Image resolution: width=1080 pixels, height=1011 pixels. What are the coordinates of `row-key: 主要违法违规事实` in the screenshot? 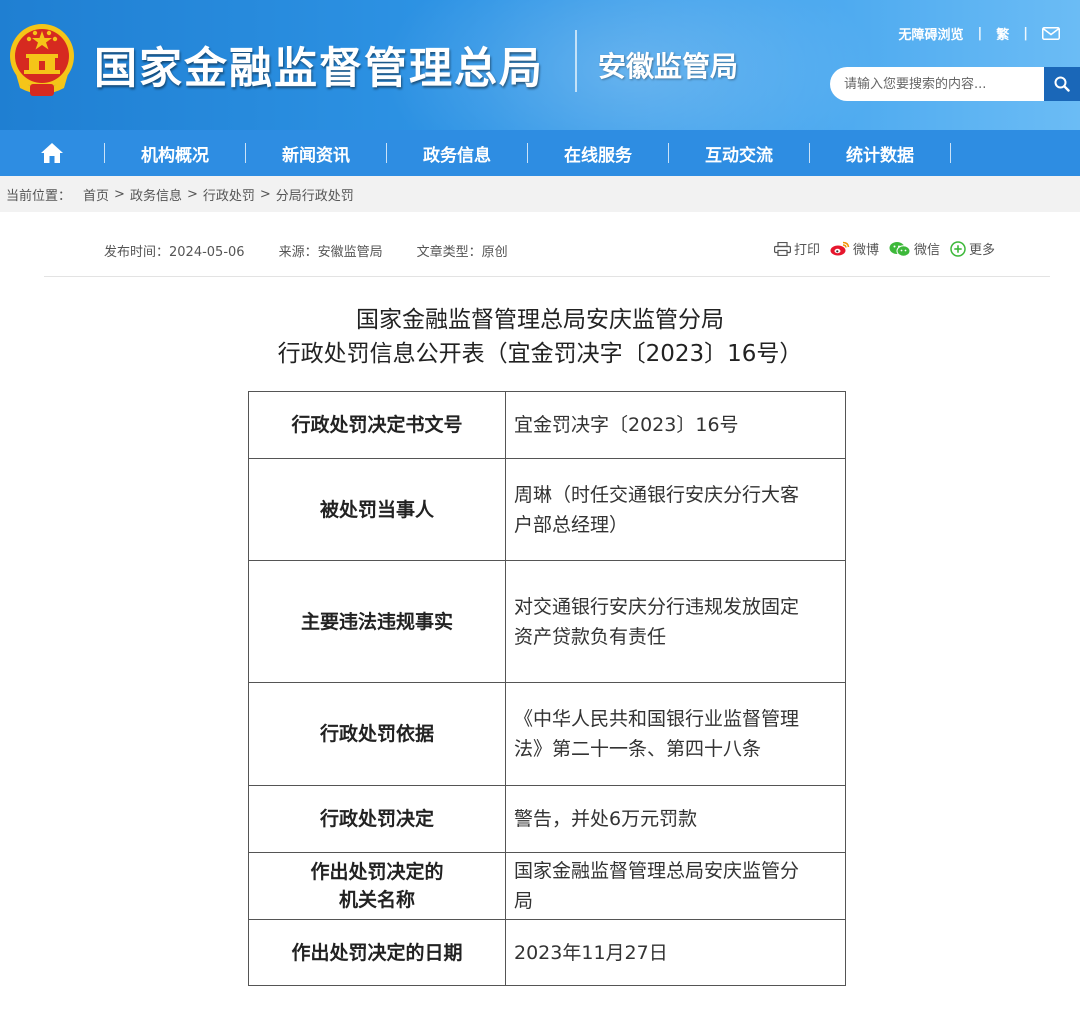 It's located at (377, 621).